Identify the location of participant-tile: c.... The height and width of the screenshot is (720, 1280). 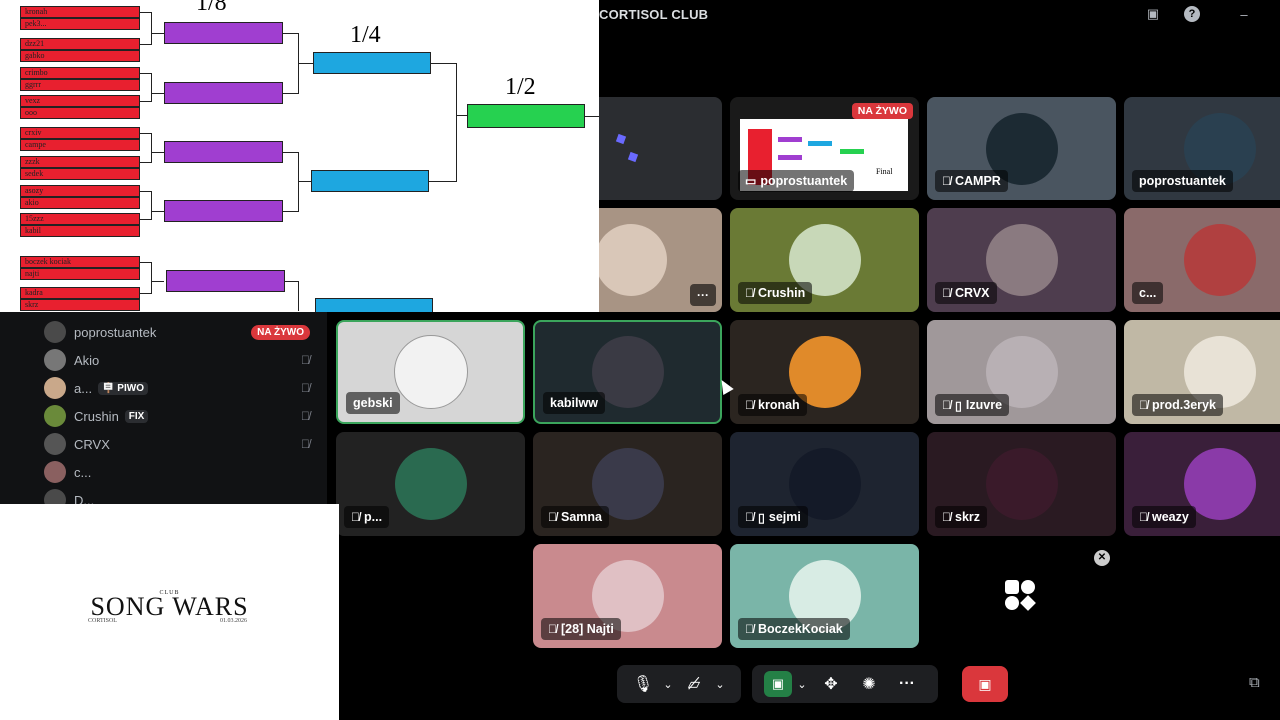
(1202, 260).